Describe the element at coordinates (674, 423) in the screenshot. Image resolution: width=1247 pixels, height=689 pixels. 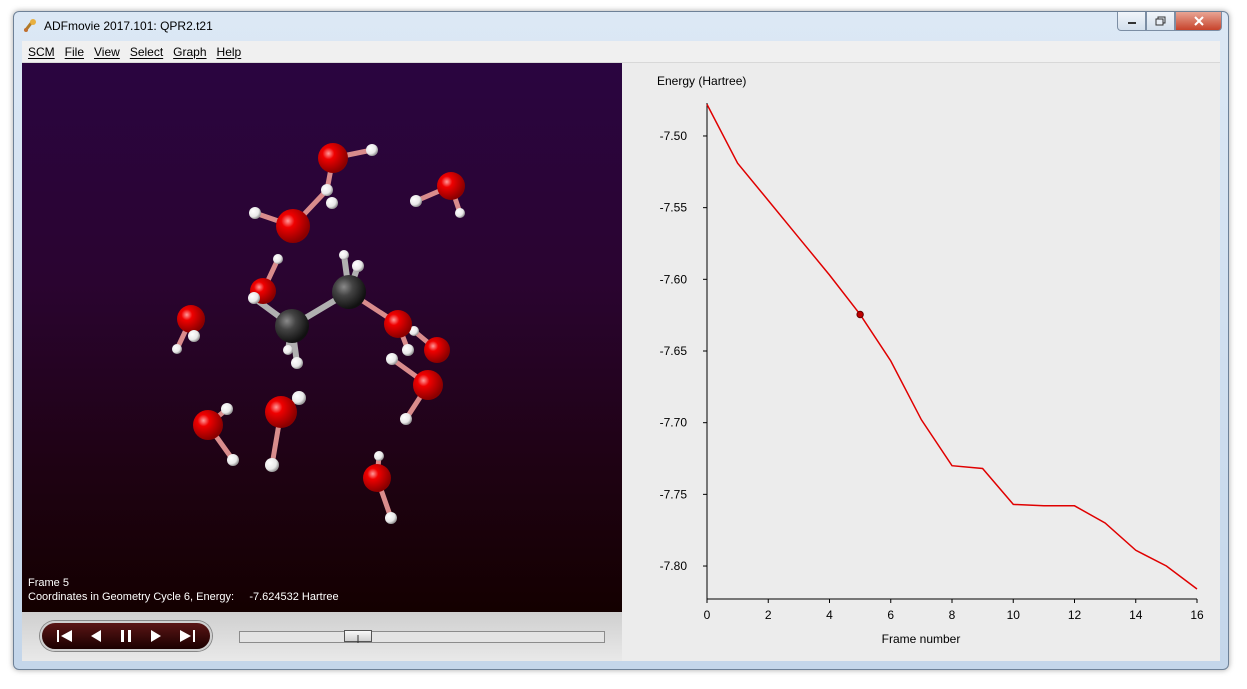
I see `y-tick-label: -7.70` at that location.